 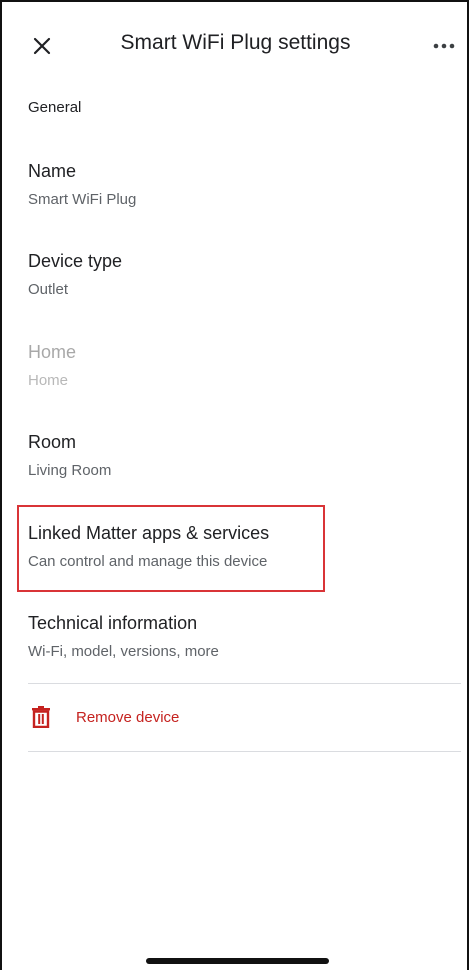 I want to click on setting-label: Linked Matter apps & services, so click(x=149, y=533).